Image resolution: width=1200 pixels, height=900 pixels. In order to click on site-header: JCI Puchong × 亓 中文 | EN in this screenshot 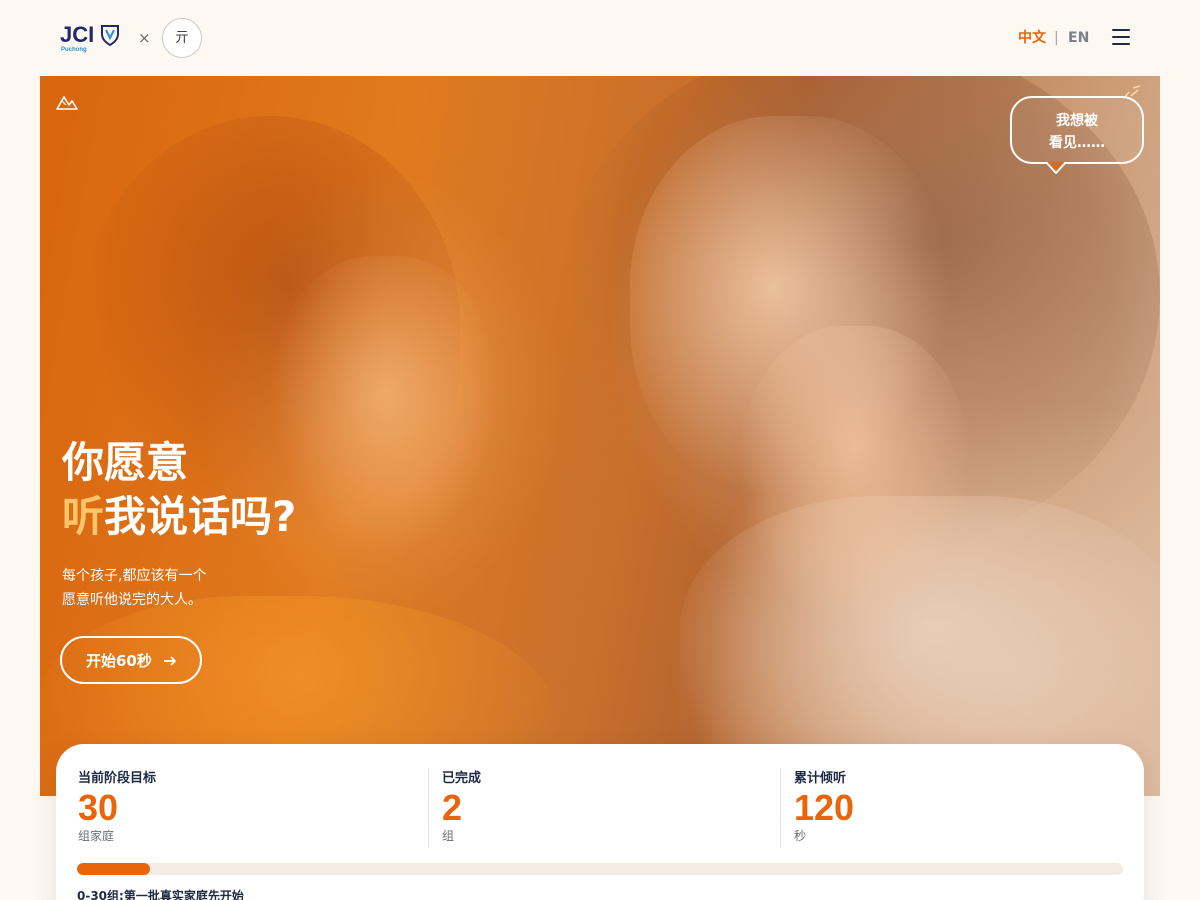, I will do `click(600, 38)`.